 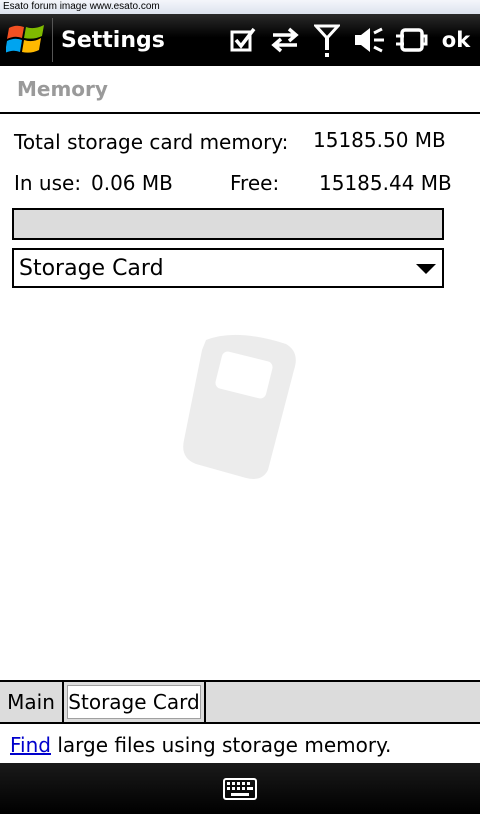 I want to click on tab-storage-card-label: Storage Card, so click(x=134, y=702).